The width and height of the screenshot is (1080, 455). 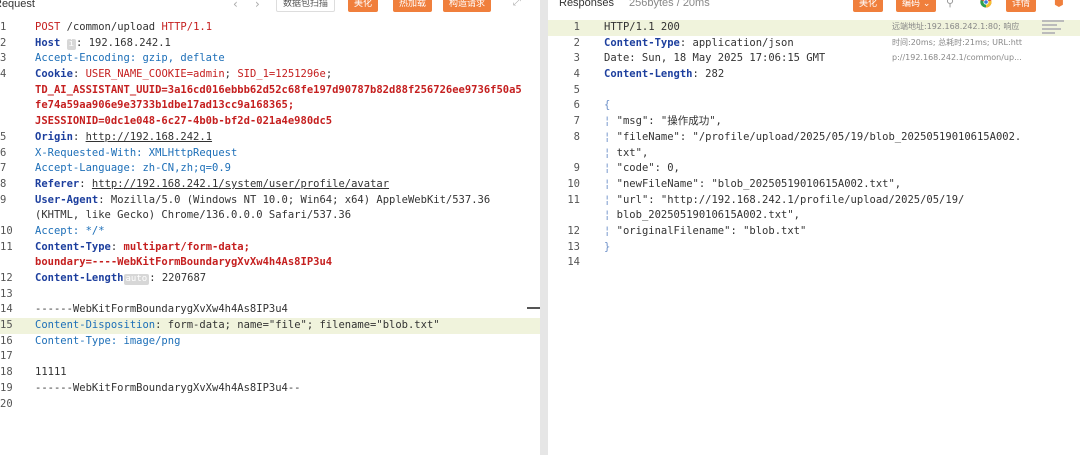 I want to click on shield-icon: ⬢, so click(x=1059, y=6).